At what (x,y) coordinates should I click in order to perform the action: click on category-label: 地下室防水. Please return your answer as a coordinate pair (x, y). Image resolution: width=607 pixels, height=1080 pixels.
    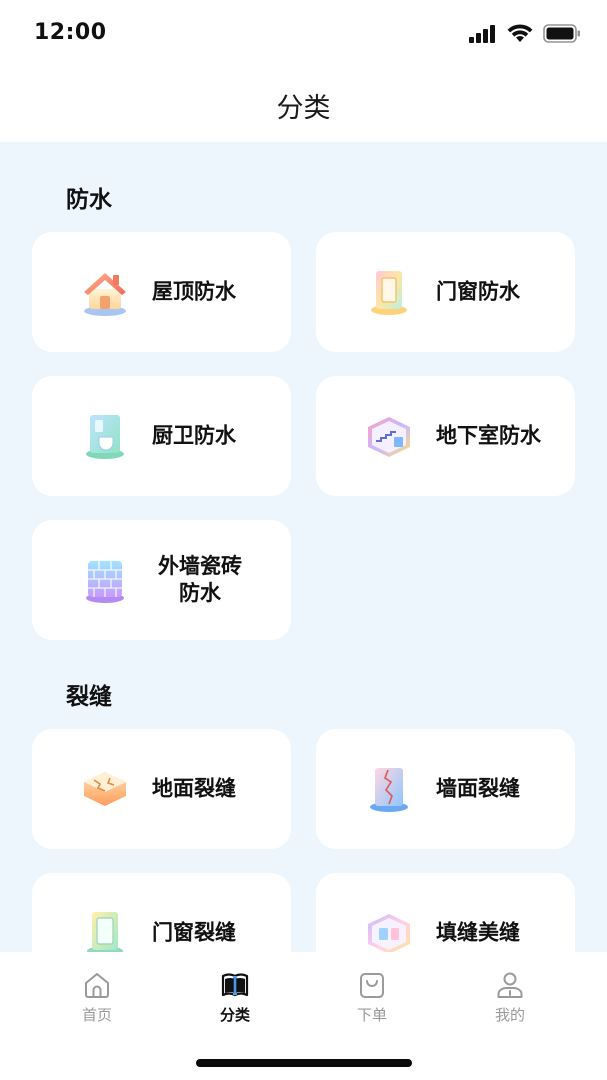
    Looking at the image, I should click on (488, 435).